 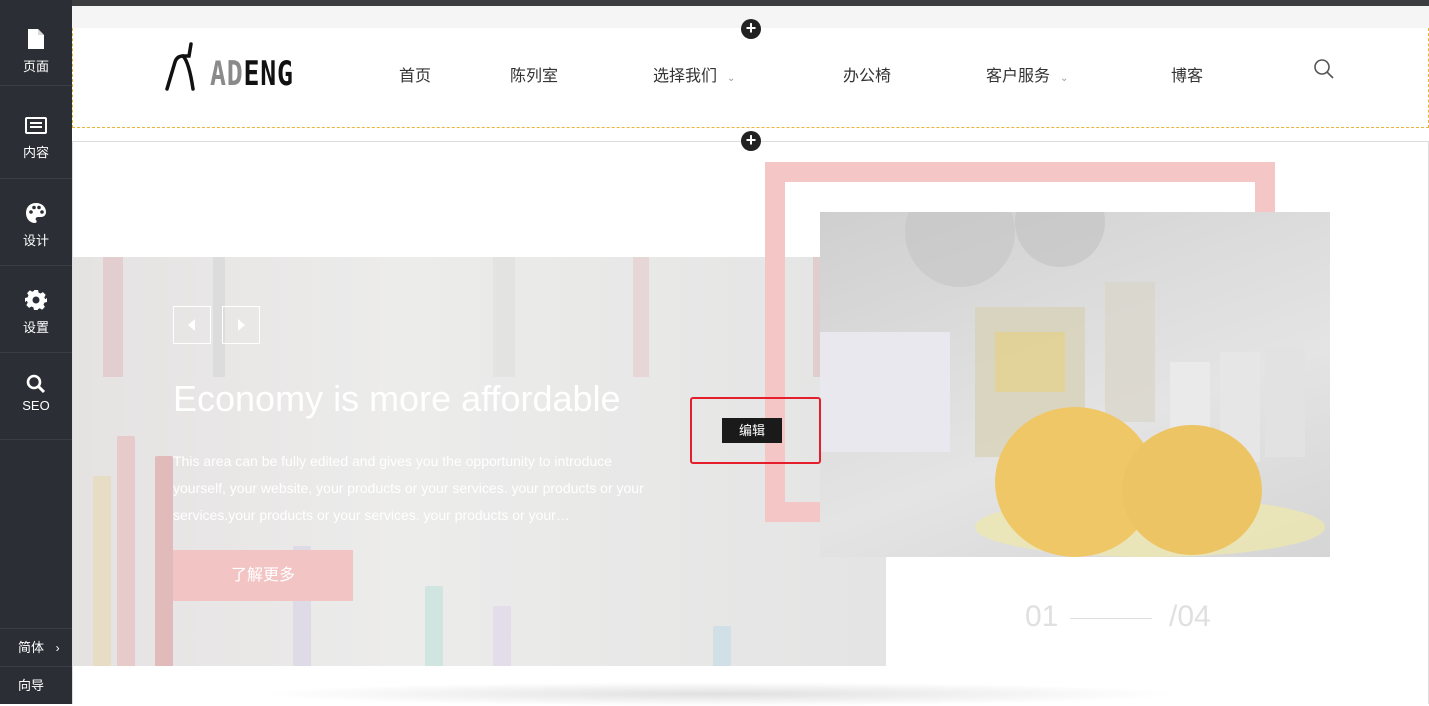 What do you see at coordinates (35, 152) in the screenshot?
I see `sidebar-item-label: 内容` at bounding box center [35, 152].